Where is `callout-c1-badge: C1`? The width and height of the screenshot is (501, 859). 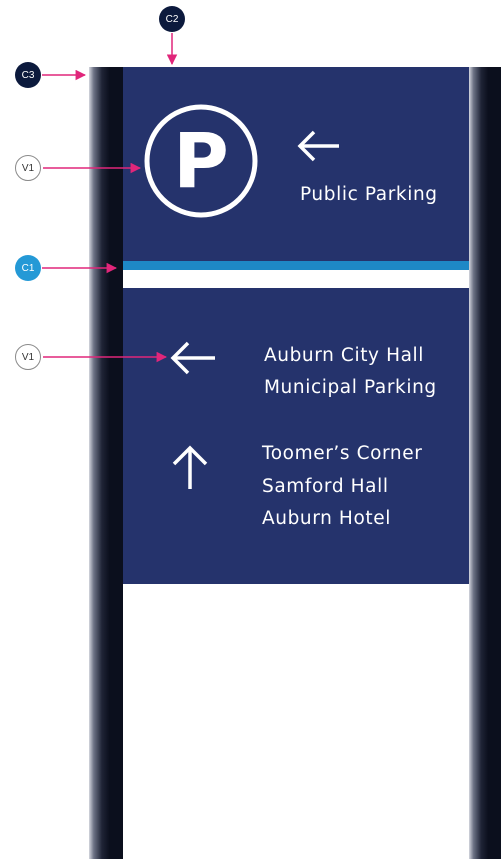
callout-c1-badge: C1 is located at coordinates (28, 268).